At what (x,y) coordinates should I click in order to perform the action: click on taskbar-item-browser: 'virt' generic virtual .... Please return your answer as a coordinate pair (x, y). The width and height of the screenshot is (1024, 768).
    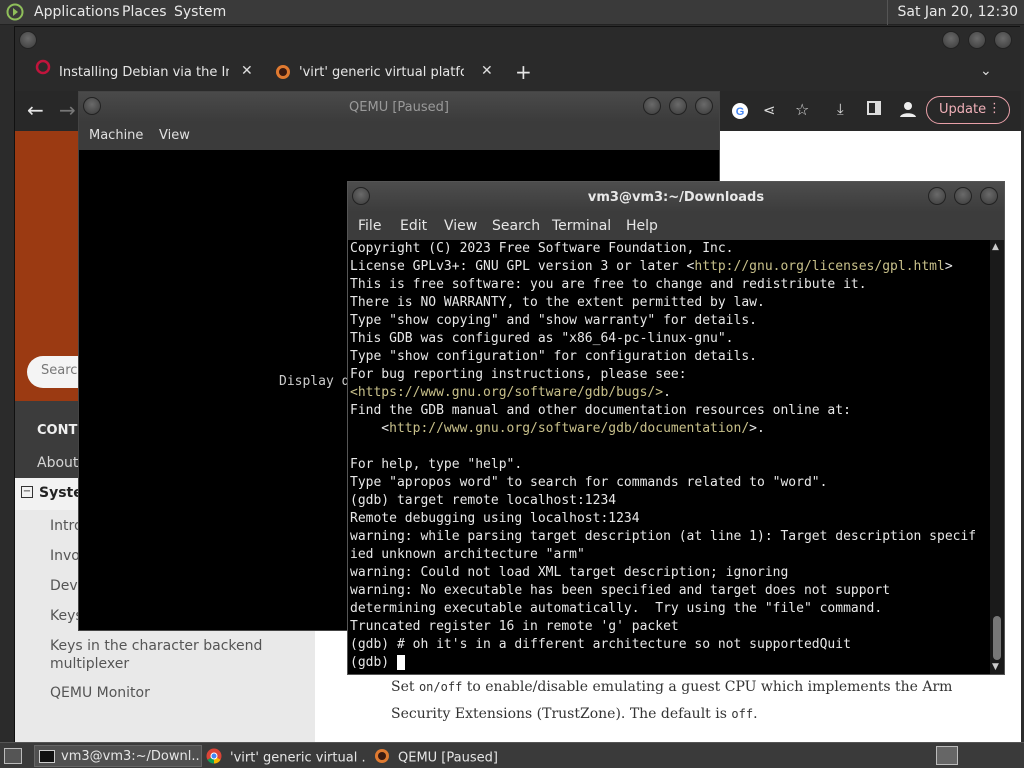
    Looking at the image, I should click on (286, 756).